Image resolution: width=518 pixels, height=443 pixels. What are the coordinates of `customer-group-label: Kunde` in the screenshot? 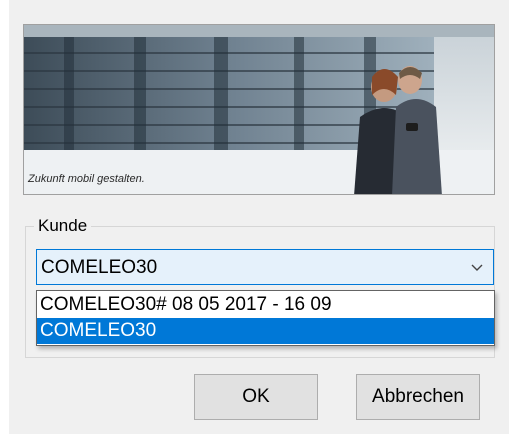 It's located at (63, 226).